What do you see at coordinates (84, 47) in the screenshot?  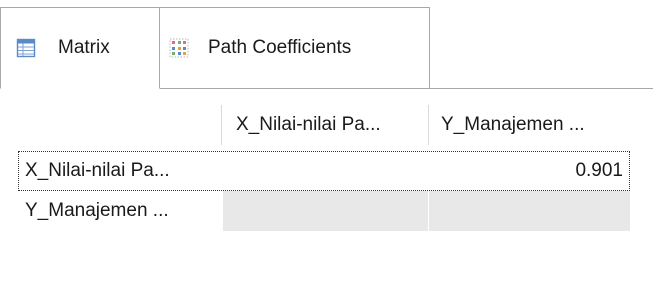 I see `tab-matrix-label: Matrix` at bounding box center [84, 47].